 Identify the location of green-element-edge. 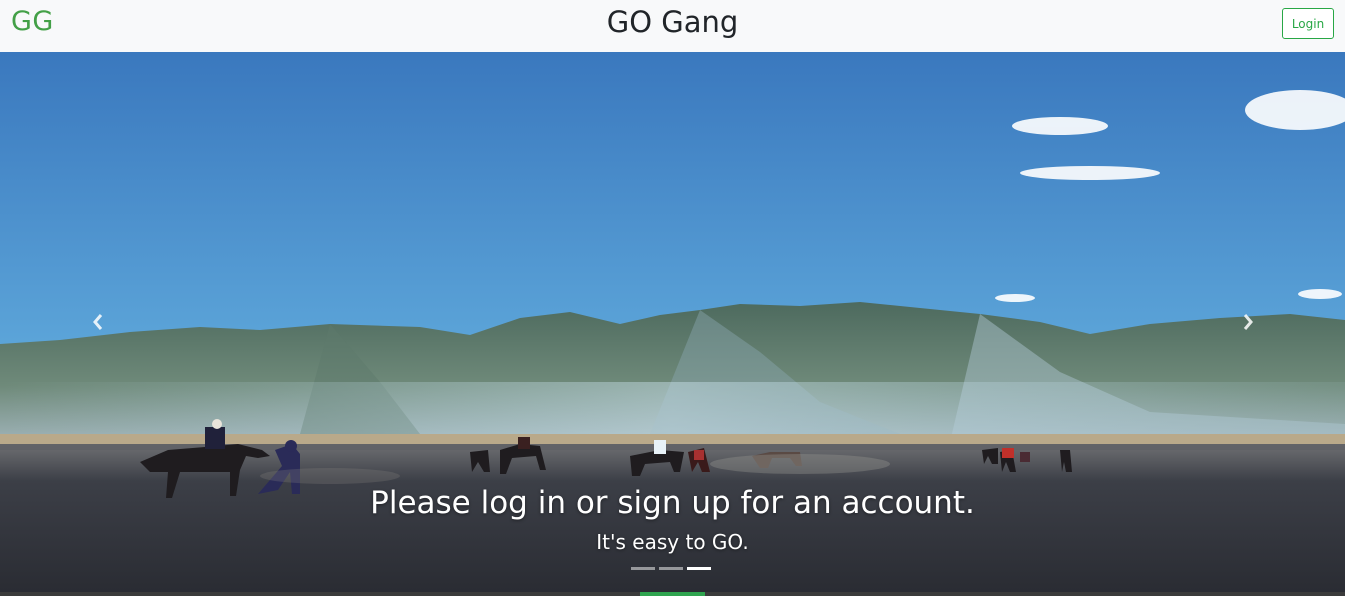
(672, 594).